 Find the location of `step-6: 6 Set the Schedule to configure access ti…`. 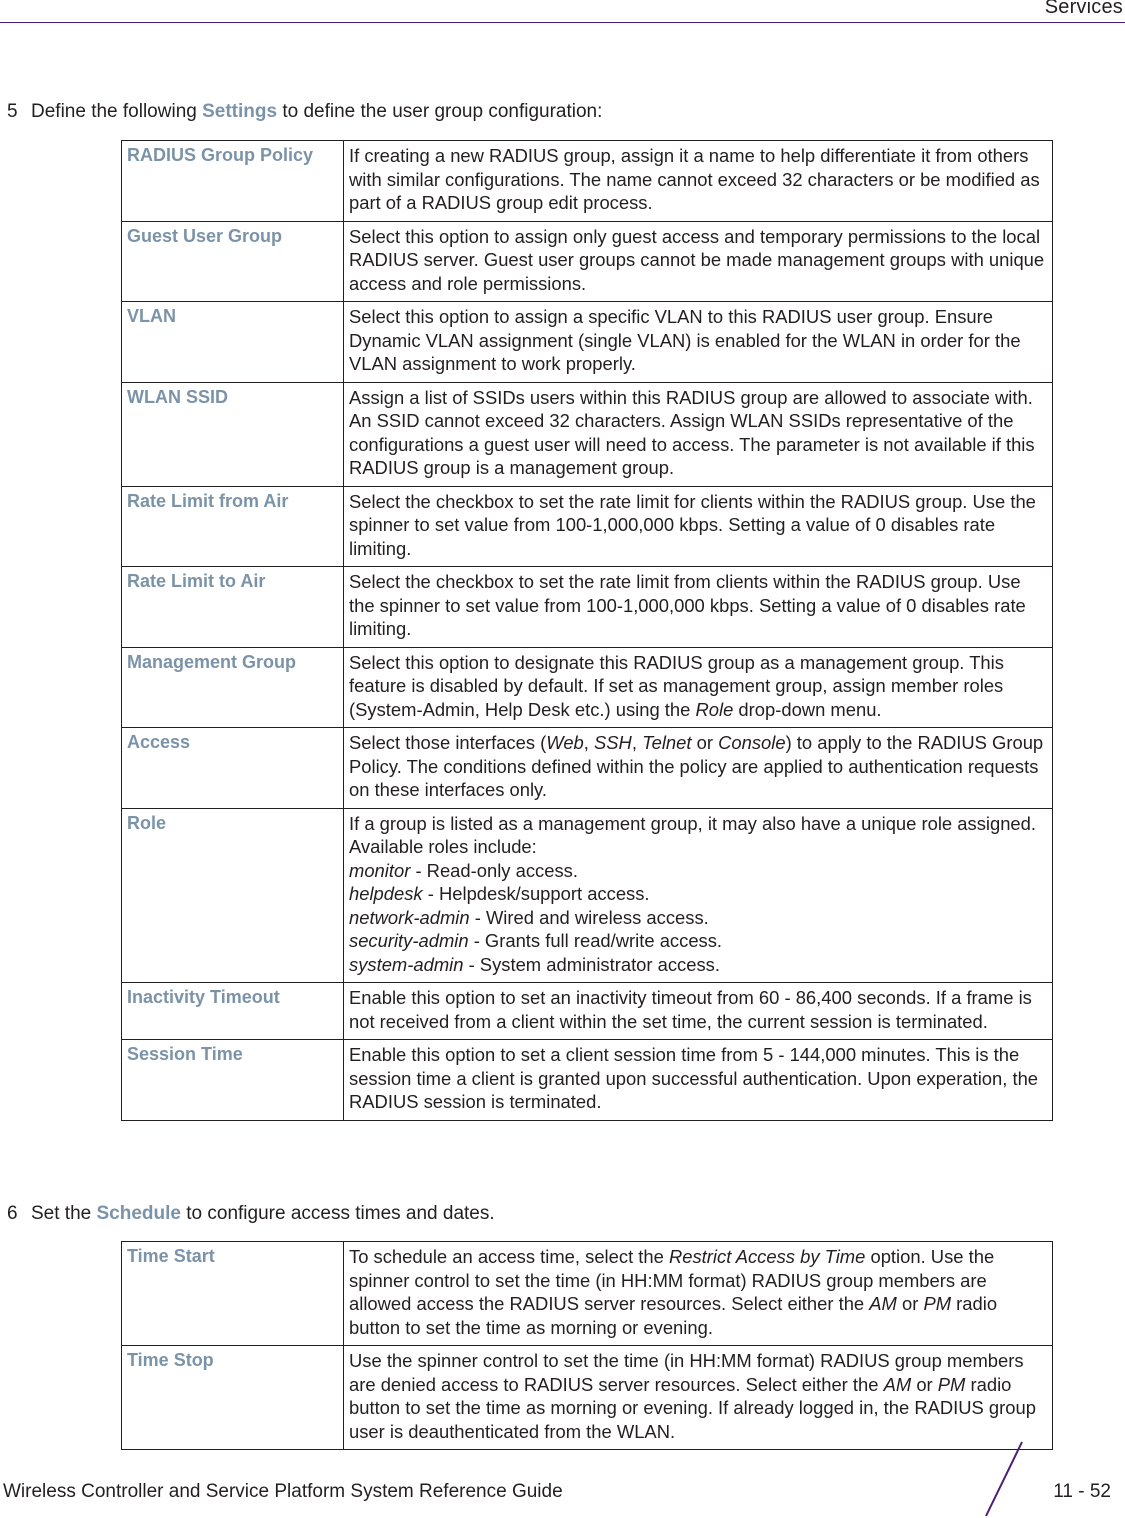

step-6: 6 Set the Schedule to configure access ti… is located at coordinates (251, 1214).